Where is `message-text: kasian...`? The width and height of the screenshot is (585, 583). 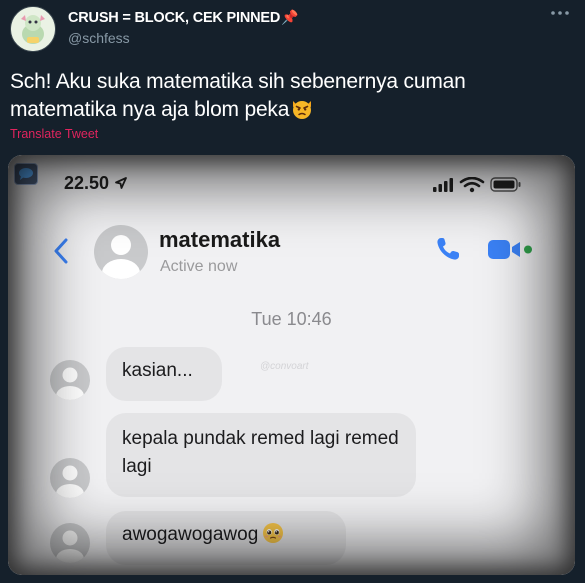 message-text: kasian... is located at coordinates (157, 370).